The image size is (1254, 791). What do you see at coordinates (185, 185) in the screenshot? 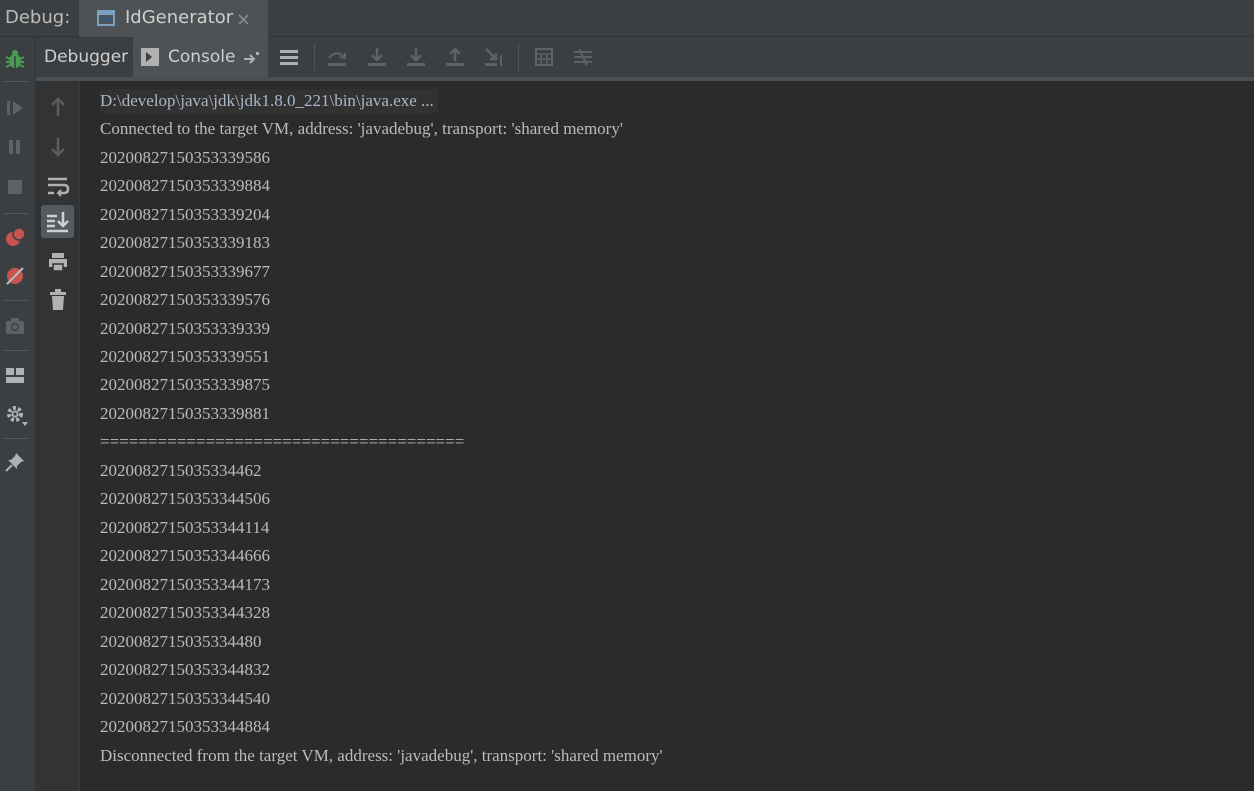
I see `console-line: 20200827150353339884` at bounding box center [185, 185].